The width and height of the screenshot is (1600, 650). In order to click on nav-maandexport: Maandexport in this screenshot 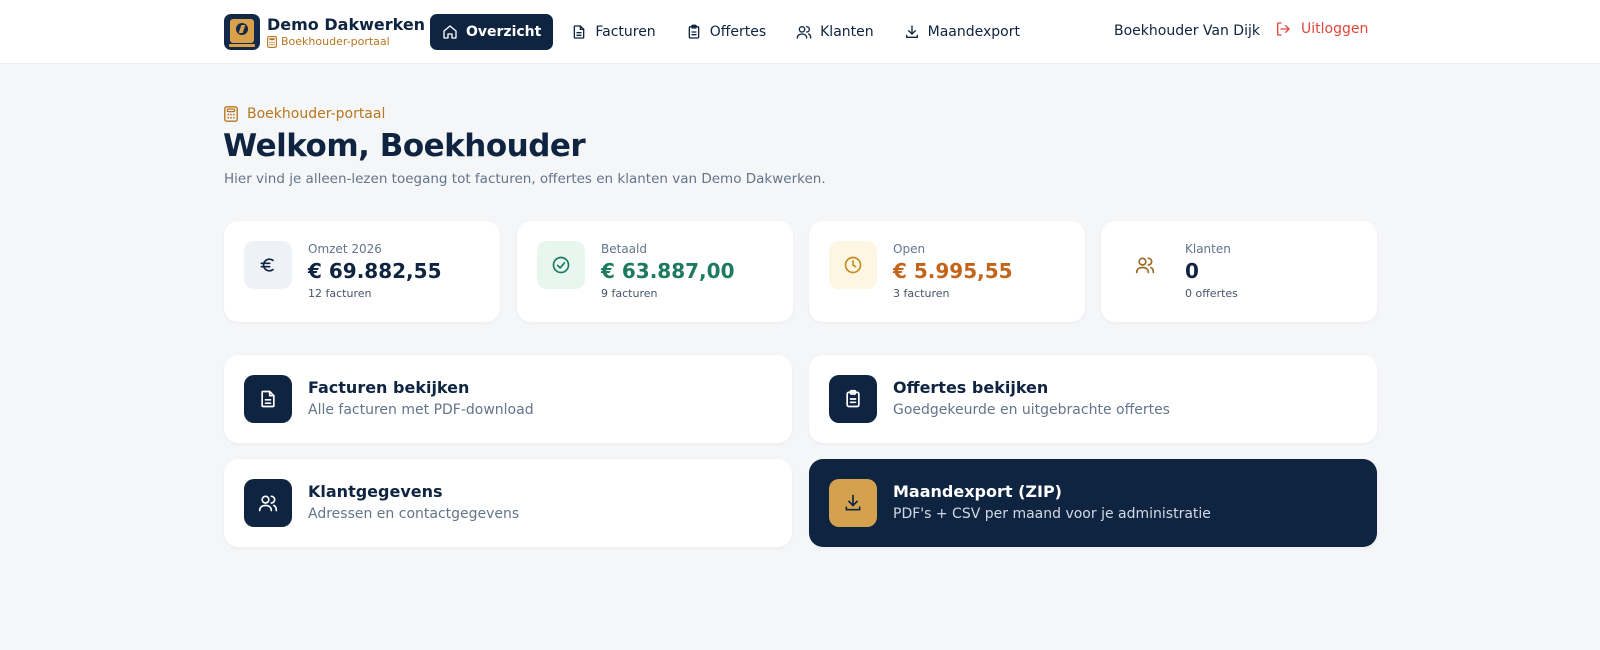, I will do `click(962, 32)`.